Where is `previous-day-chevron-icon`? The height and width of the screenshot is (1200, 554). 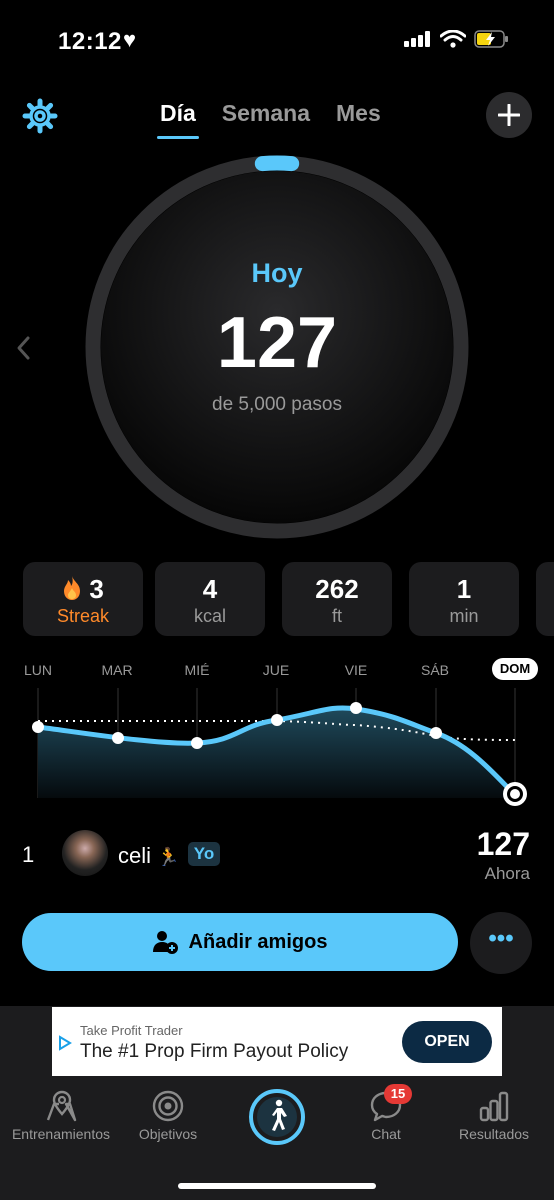 previous-day-chevron-icon is located at coordinates (24, 350).